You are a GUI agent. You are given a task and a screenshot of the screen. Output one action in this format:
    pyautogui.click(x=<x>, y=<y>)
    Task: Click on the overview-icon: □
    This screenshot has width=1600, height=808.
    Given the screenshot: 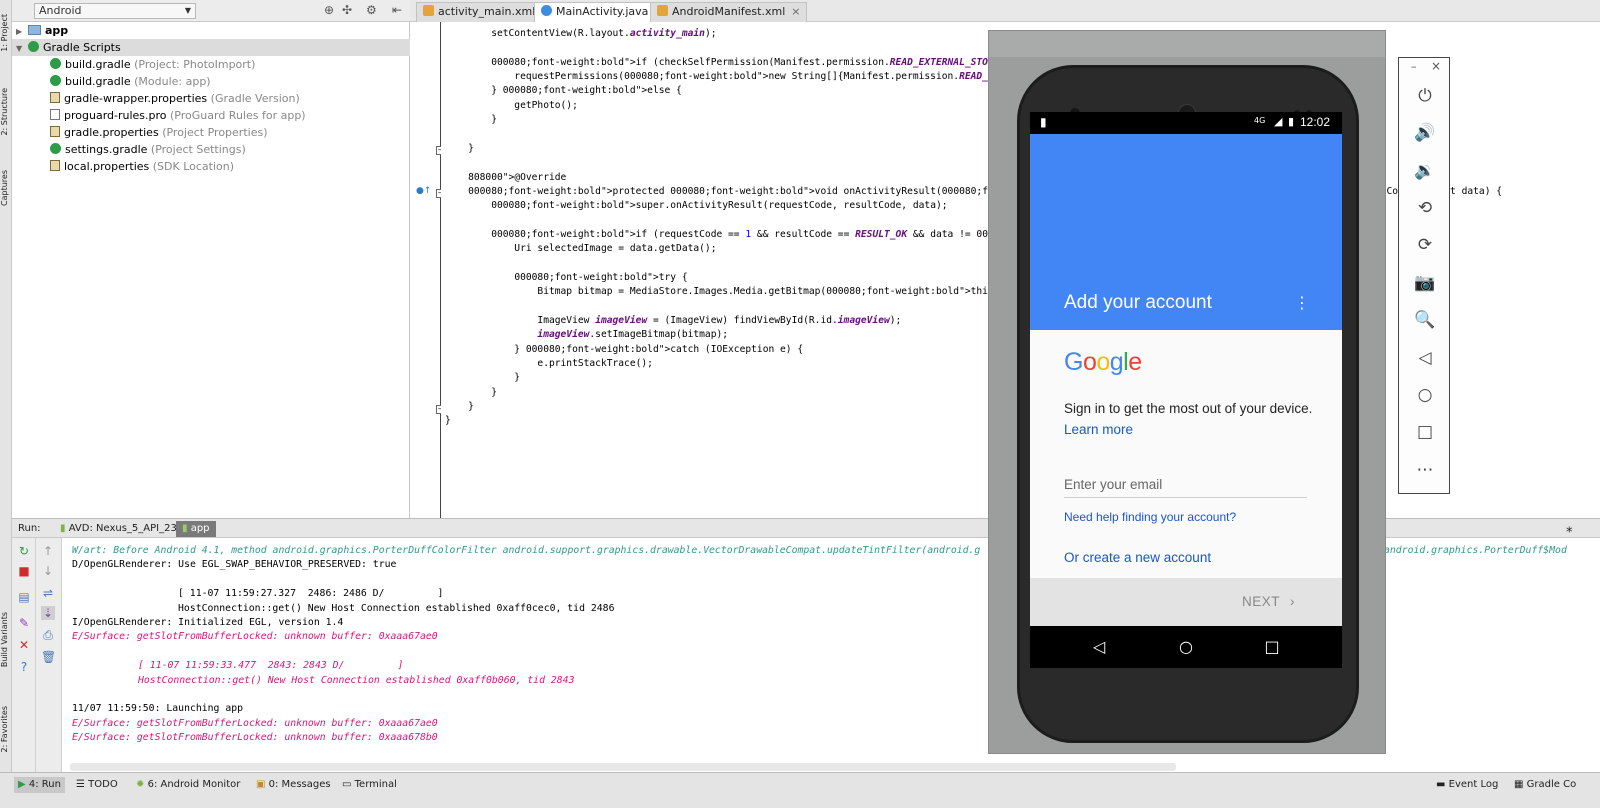 What is the action you would take?
    pyautogui.click(x=1425, y=432)
    